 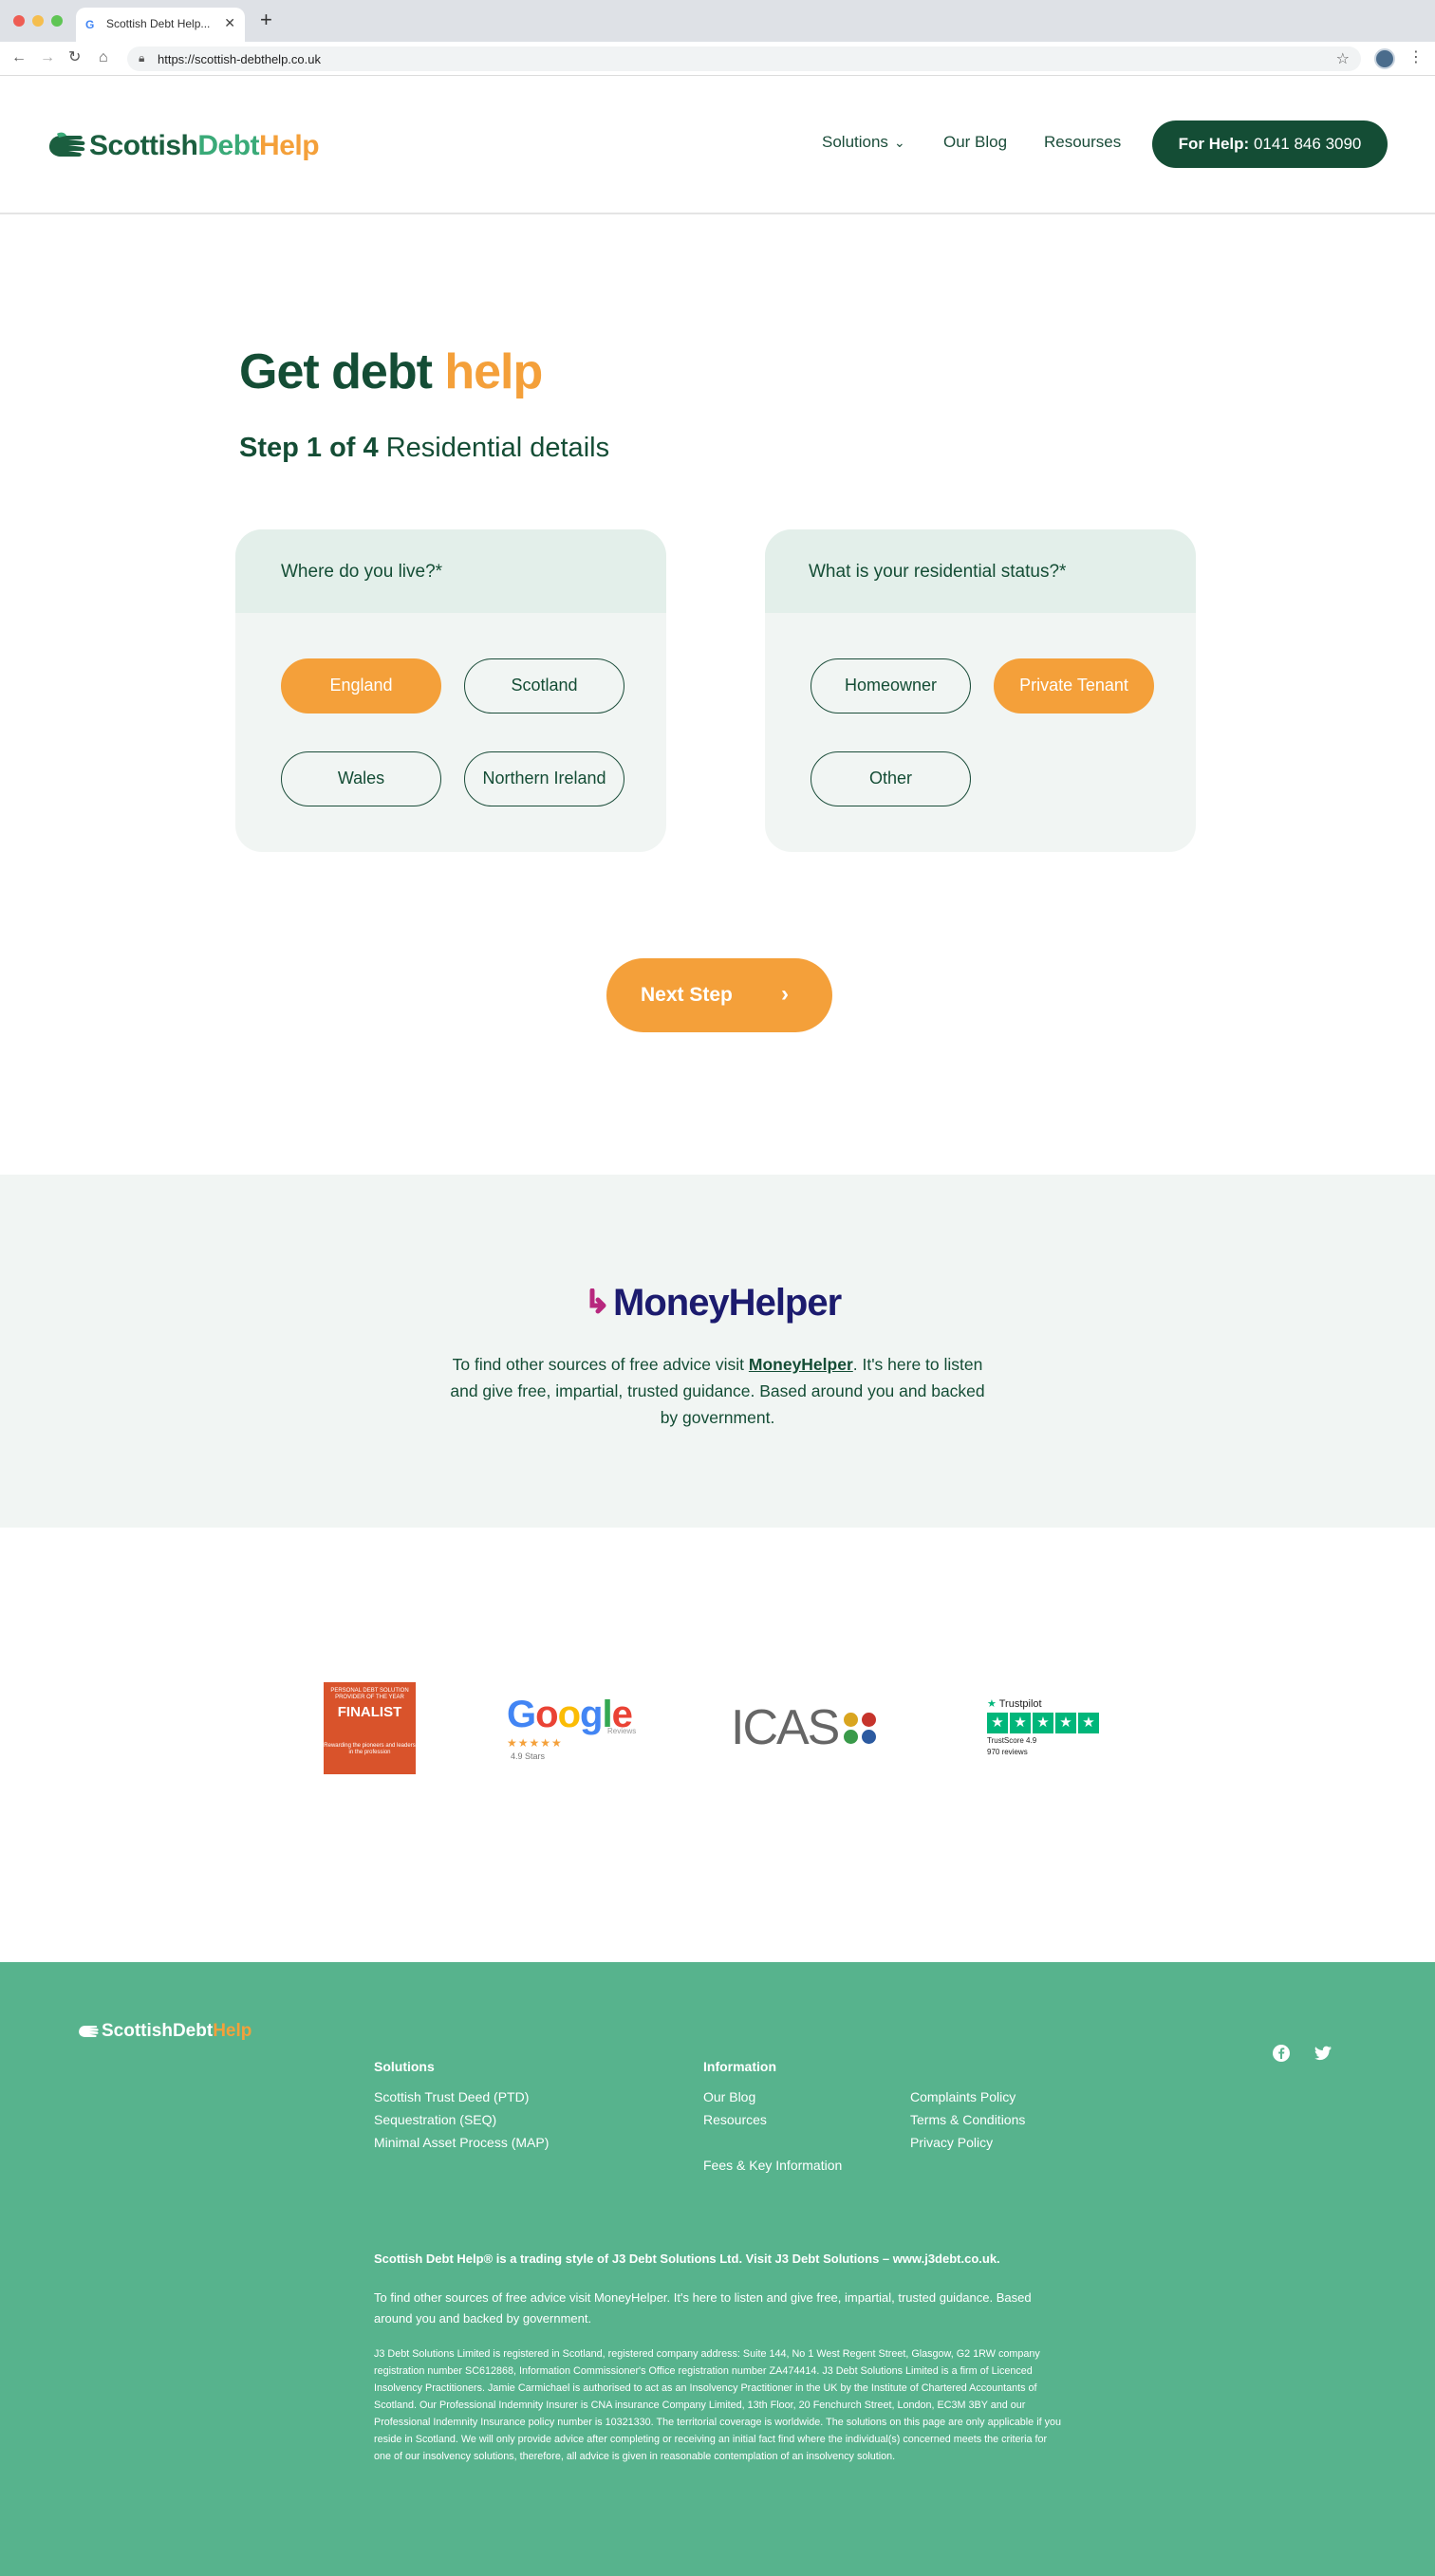 I want to click on footer-link-trust-deed: Scottish Trust Deed (PTD), so click(x=451, y=2096).